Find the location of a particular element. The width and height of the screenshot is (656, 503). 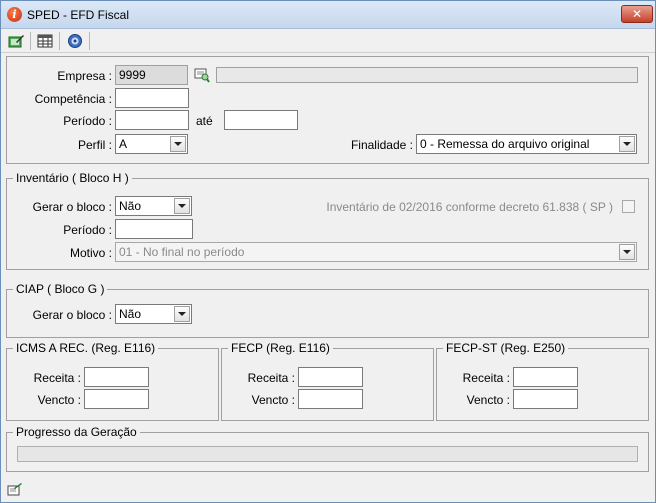

generate-file-icon is located at coordinates (16, 41).